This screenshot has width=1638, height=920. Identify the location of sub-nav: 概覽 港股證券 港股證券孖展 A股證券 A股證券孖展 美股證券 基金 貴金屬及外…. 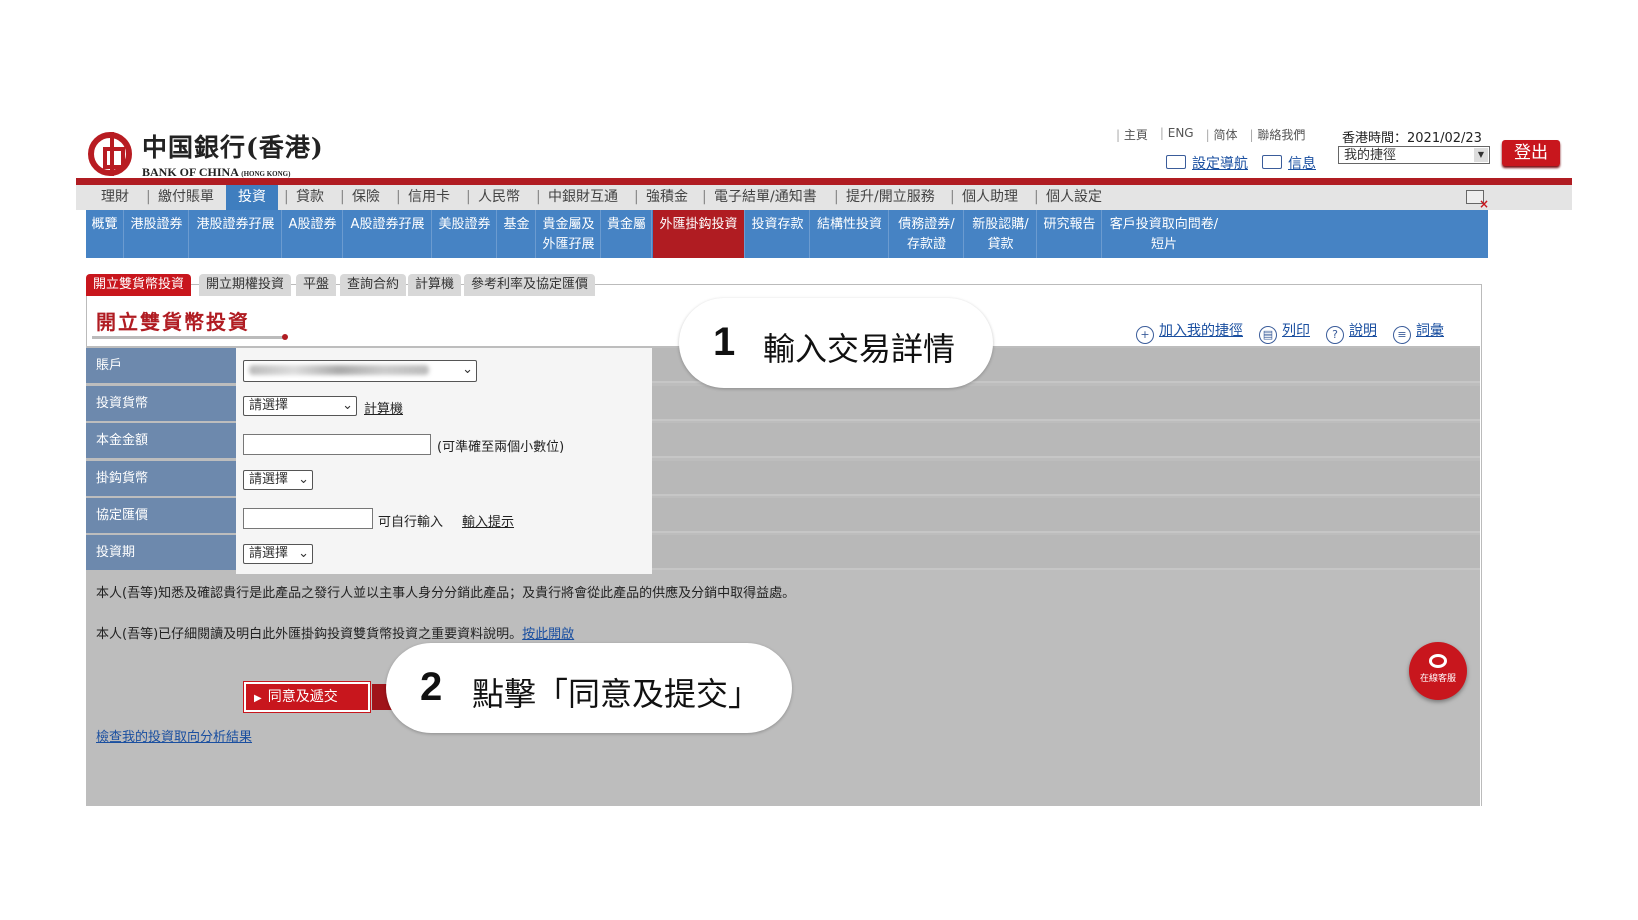
(787, 234).